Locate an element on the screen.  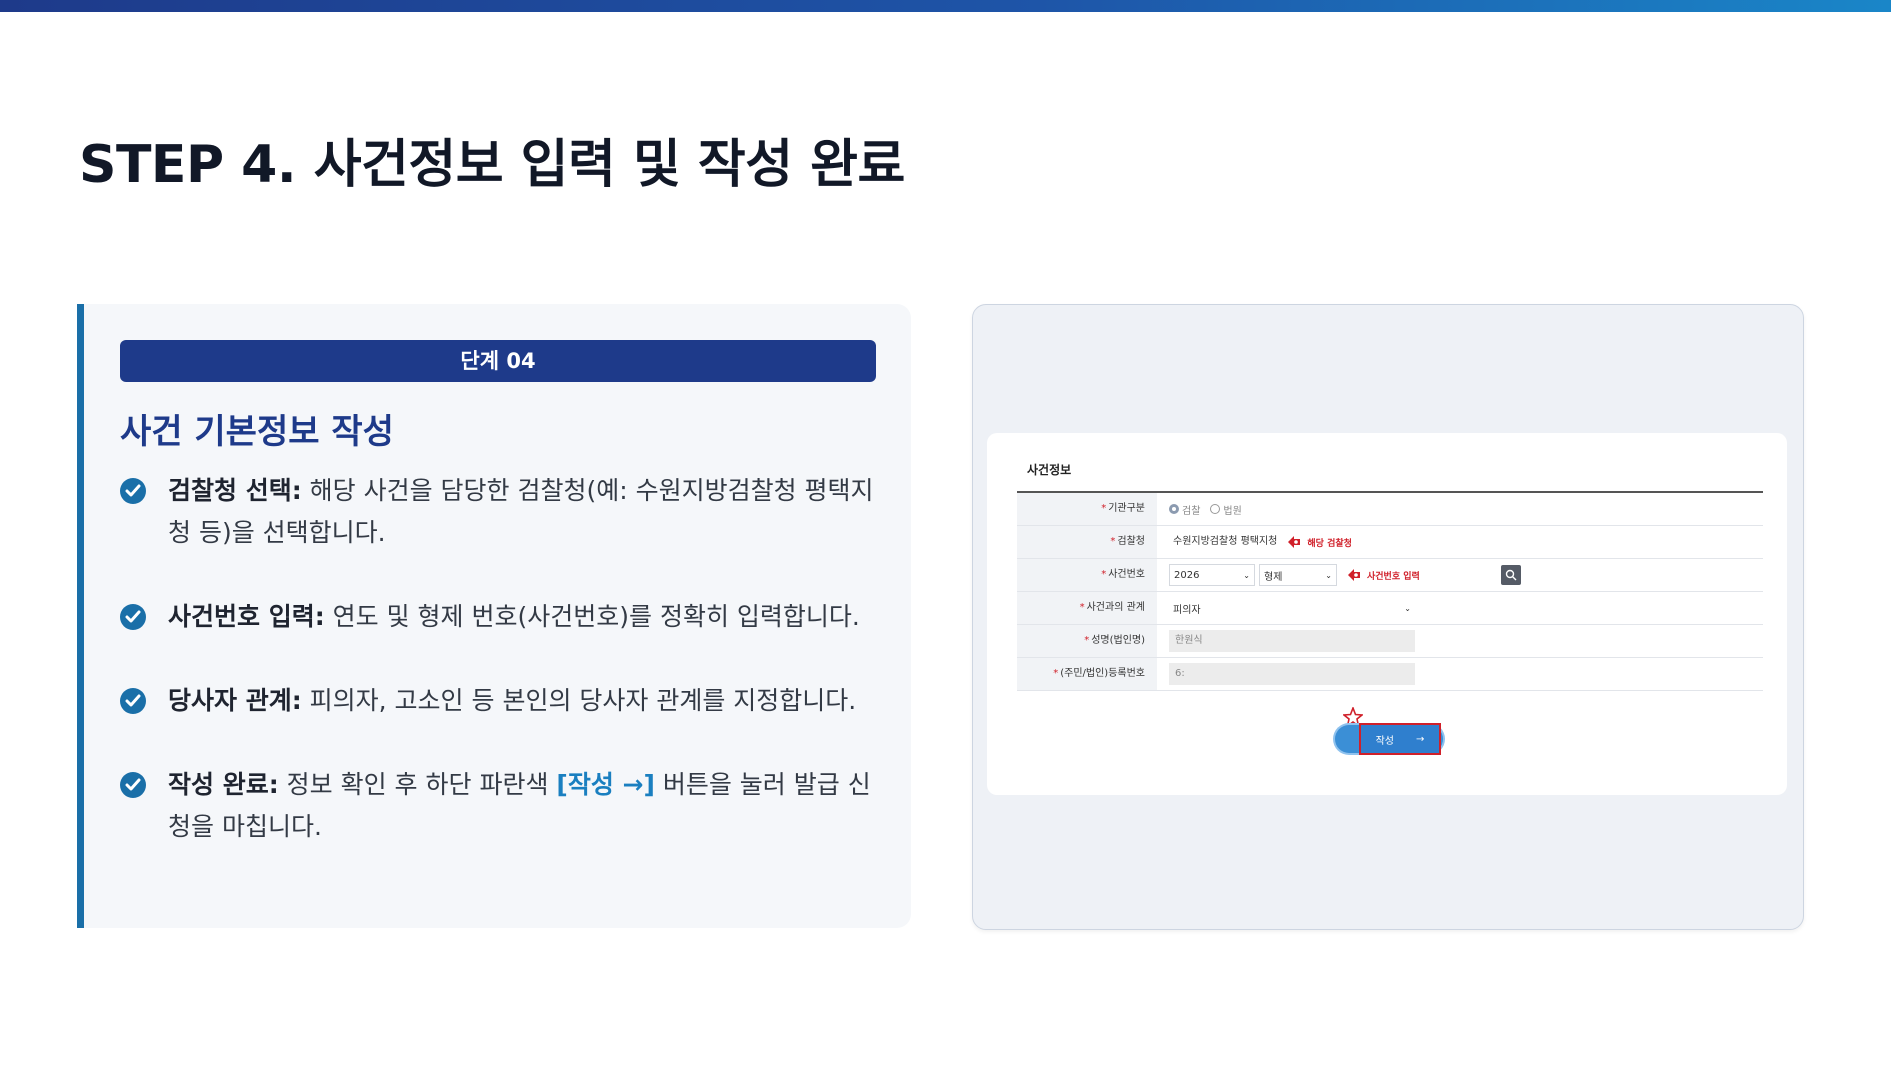
form-row-agency-type: * 기관구분 검찰 법원 is located at coordinates (1390, 509).